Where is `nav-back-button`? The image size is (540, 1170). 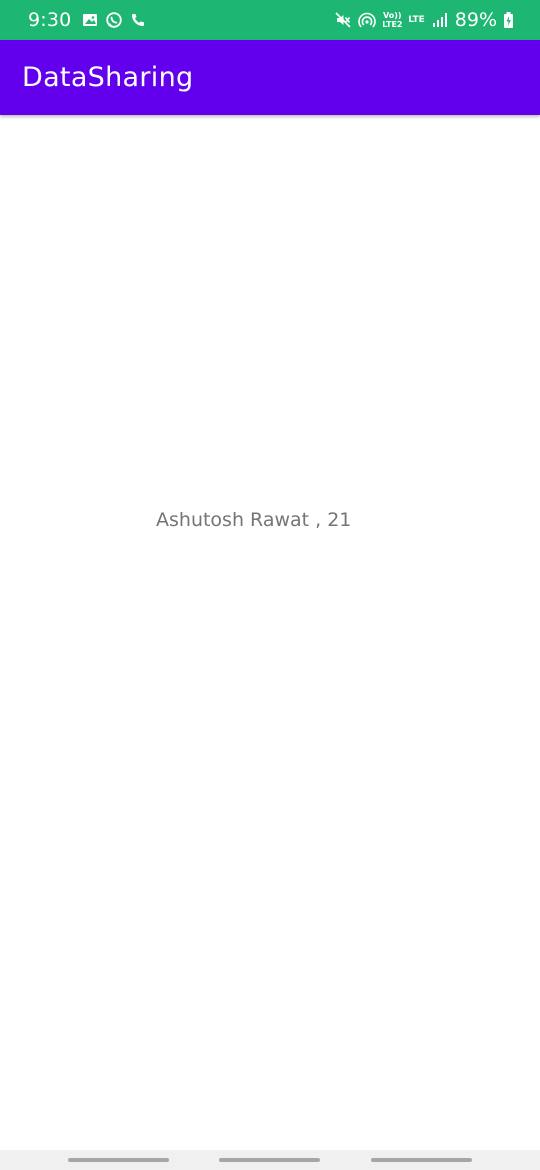
nav-back-button is located at coordinates (421, 1160).